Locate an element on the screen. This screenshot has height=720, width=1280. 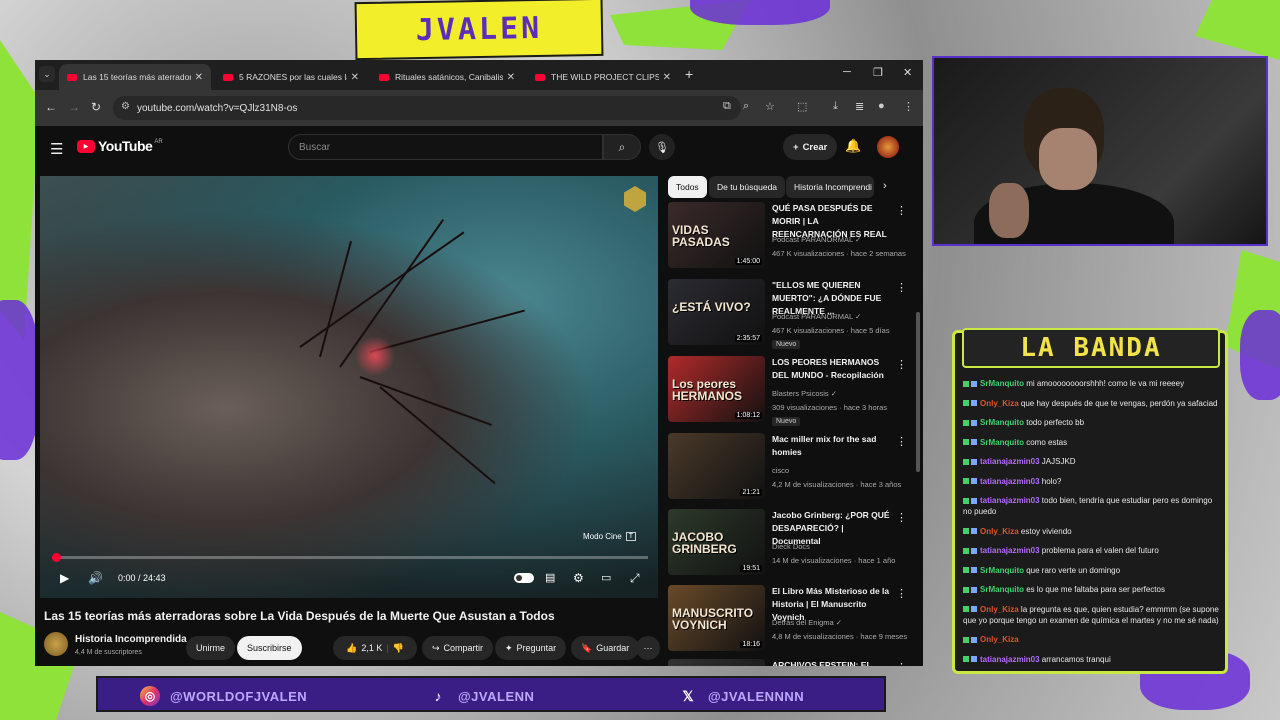
create-button: + Crear is located at coordinates (810, 147).